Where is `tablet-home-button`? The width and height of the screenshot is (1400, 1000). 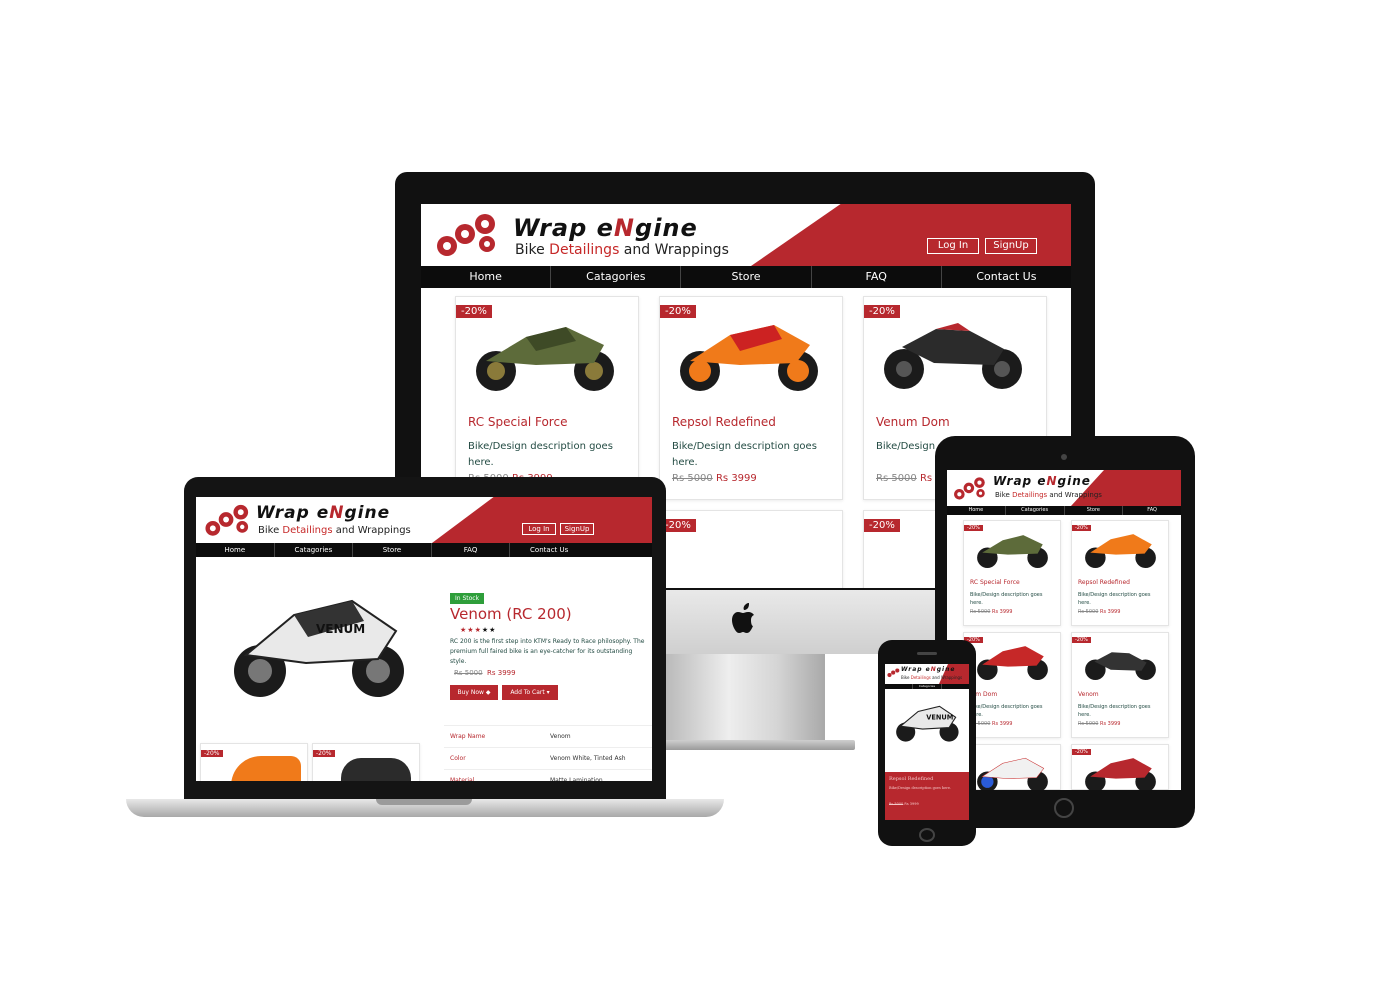 tablet-home-button is located at coordinates (1064, 808).